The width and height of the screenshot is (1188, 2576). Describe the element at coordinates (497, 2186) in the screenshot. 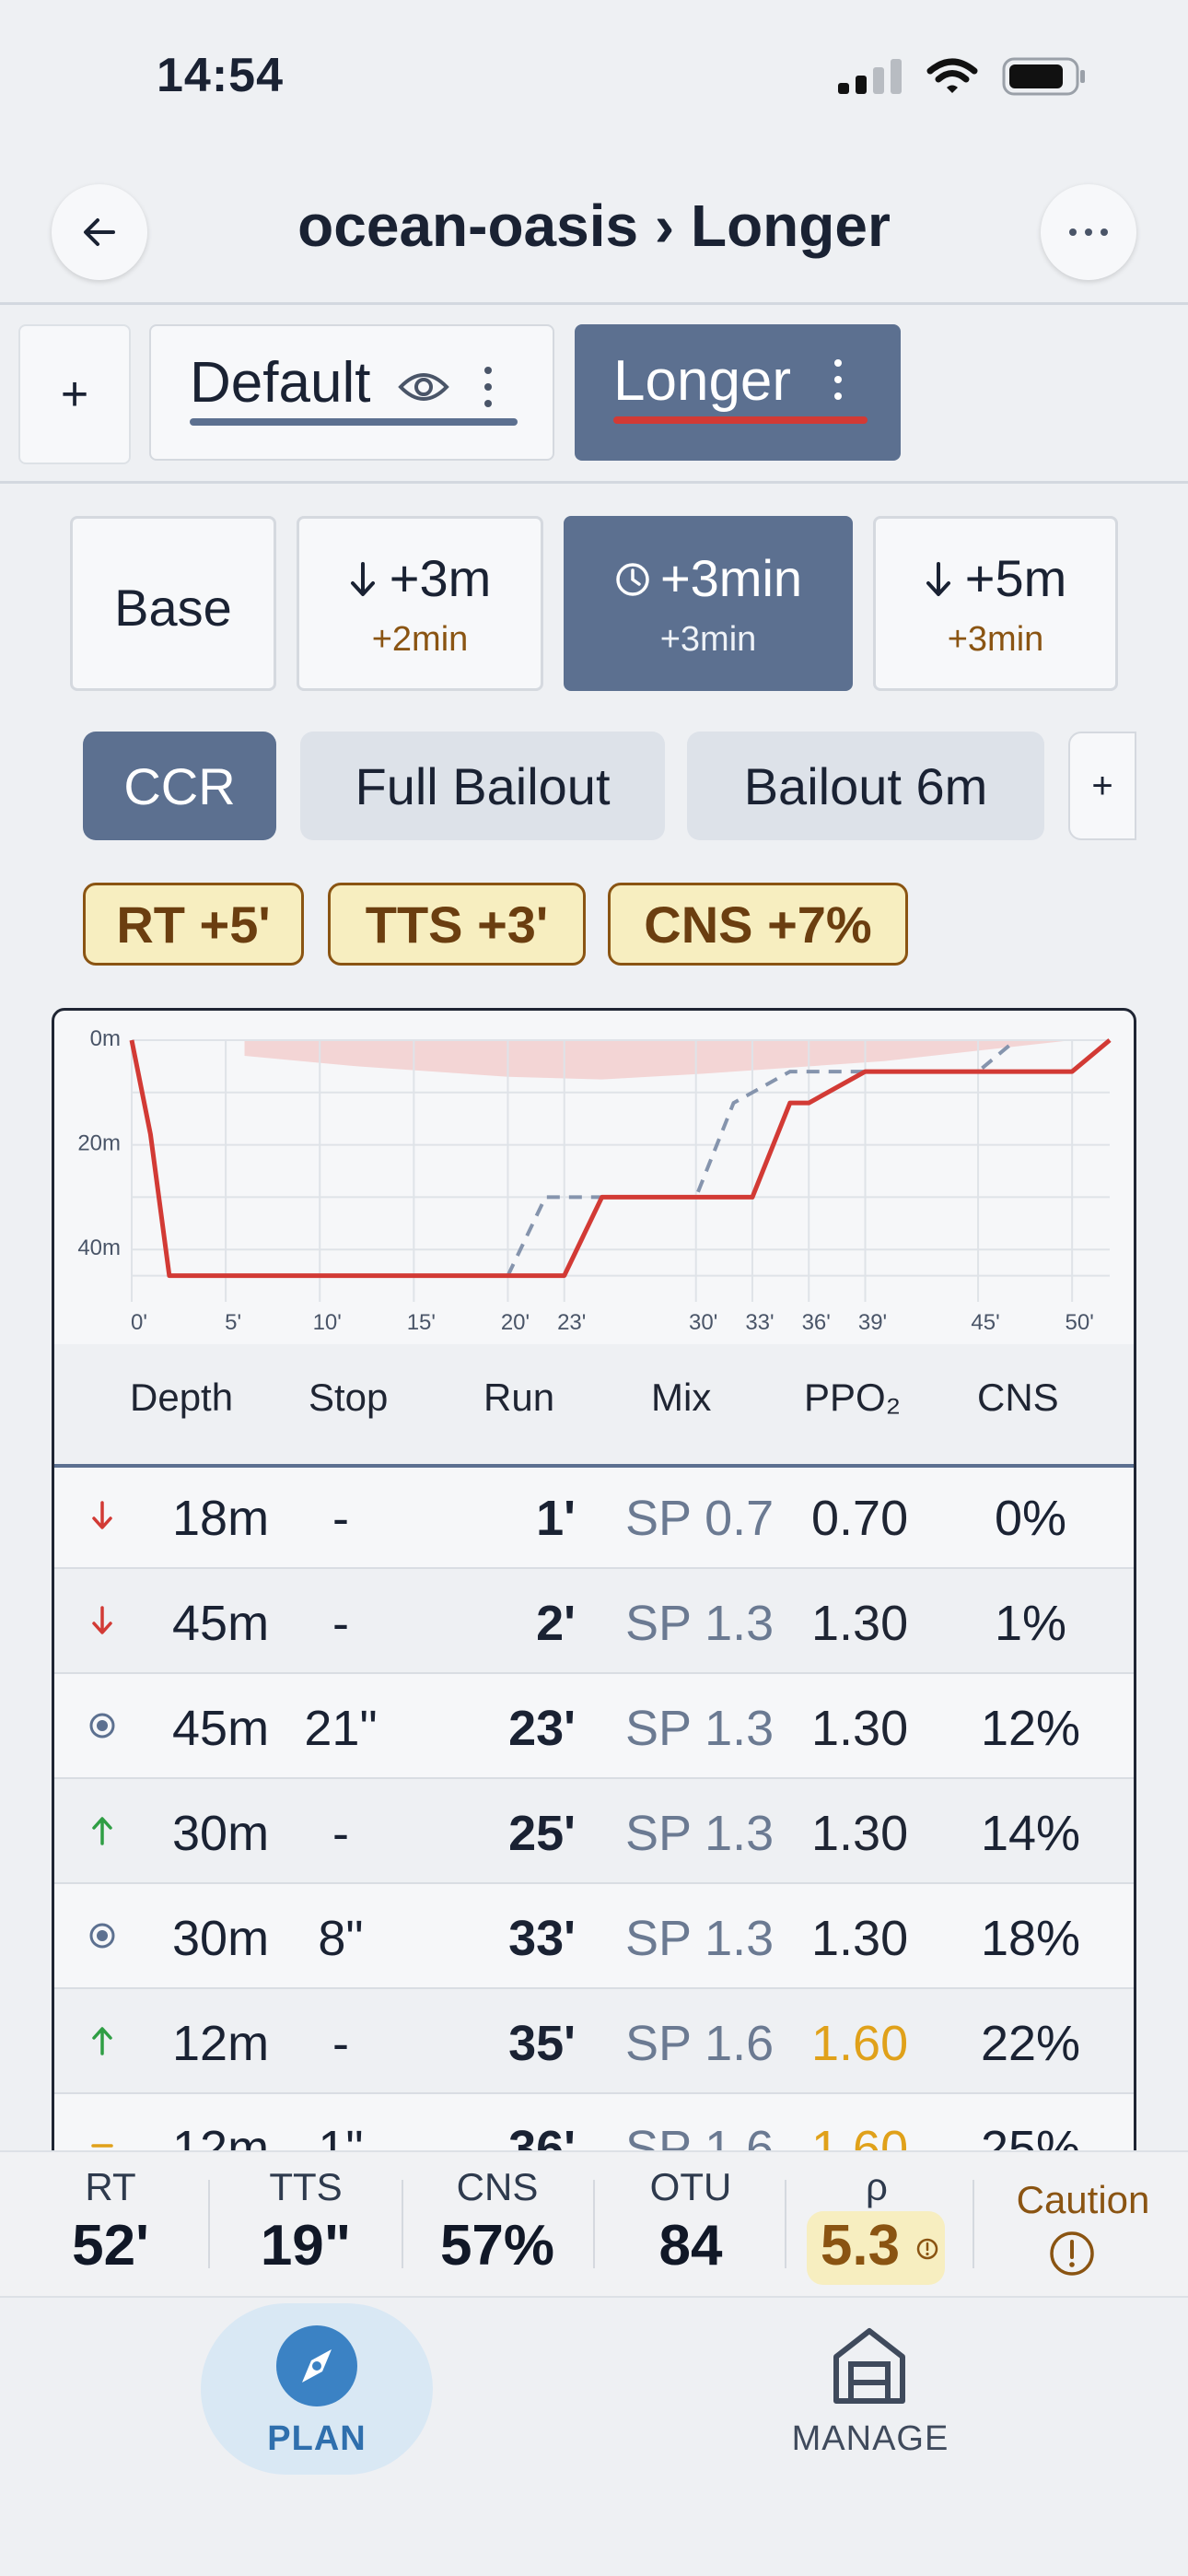

I see `summary-cns-label: CNS` at that location.